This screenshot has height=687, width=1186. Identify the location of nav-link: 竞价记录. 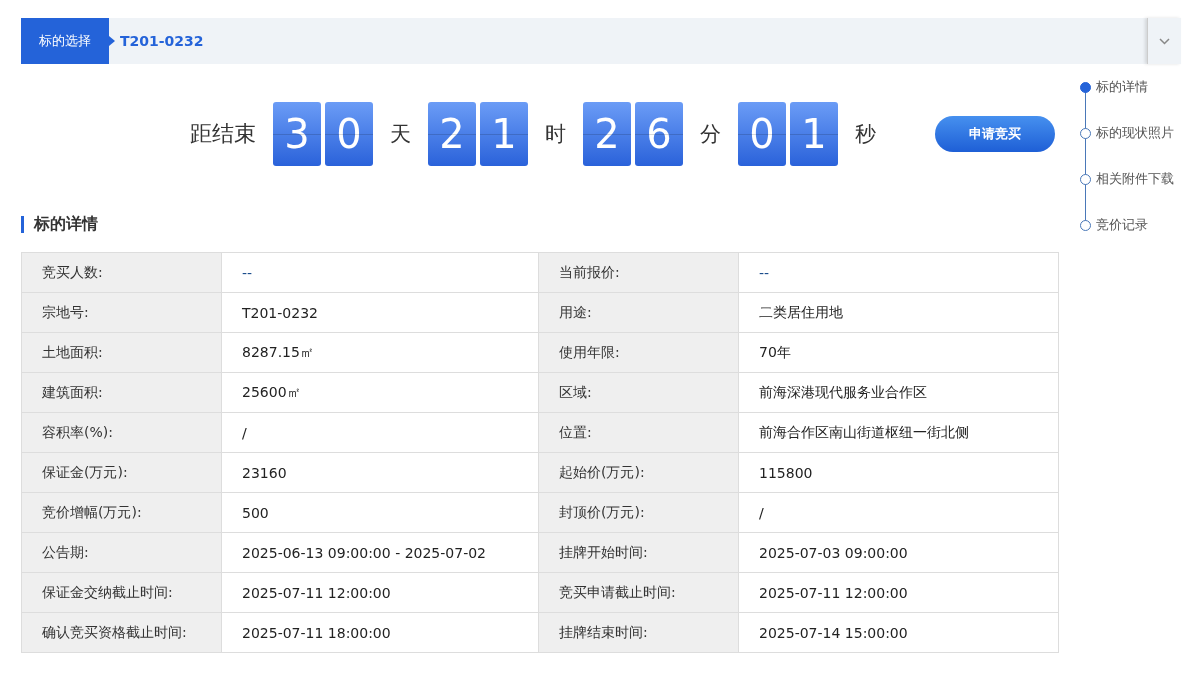
(1122, 225).